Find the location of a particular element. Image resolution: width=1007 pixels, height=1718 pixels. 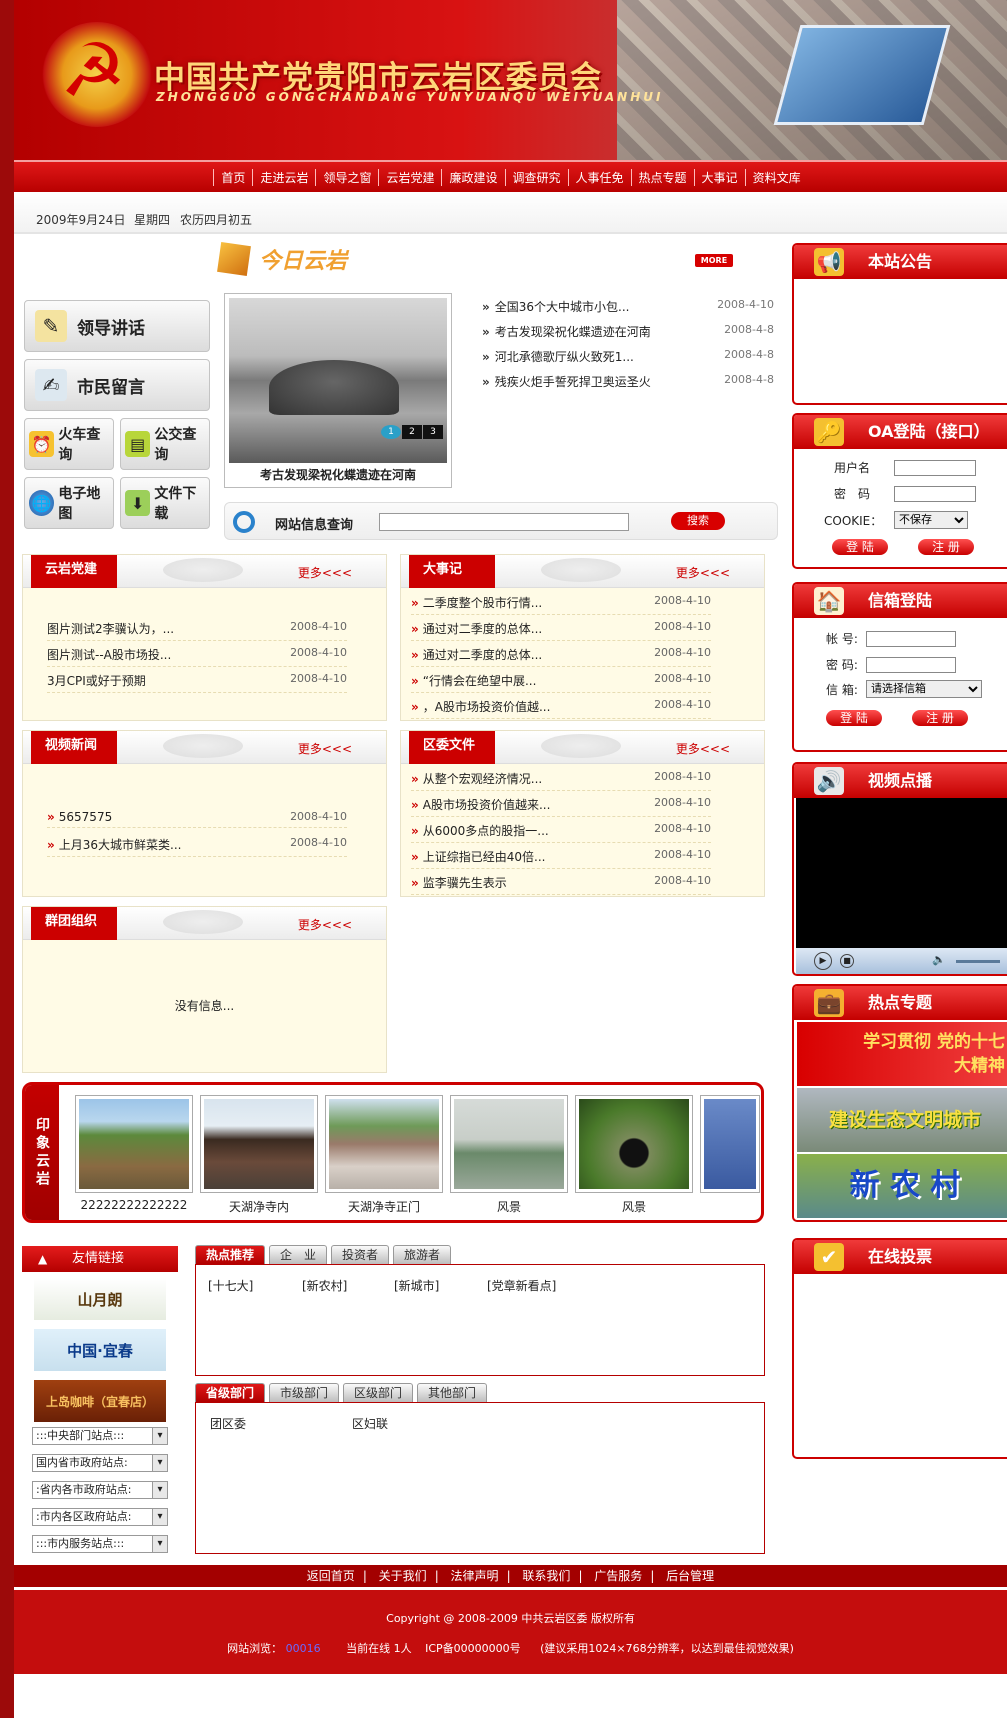

oa-login-button: 登 陆 is located at coordinates (860, 547).